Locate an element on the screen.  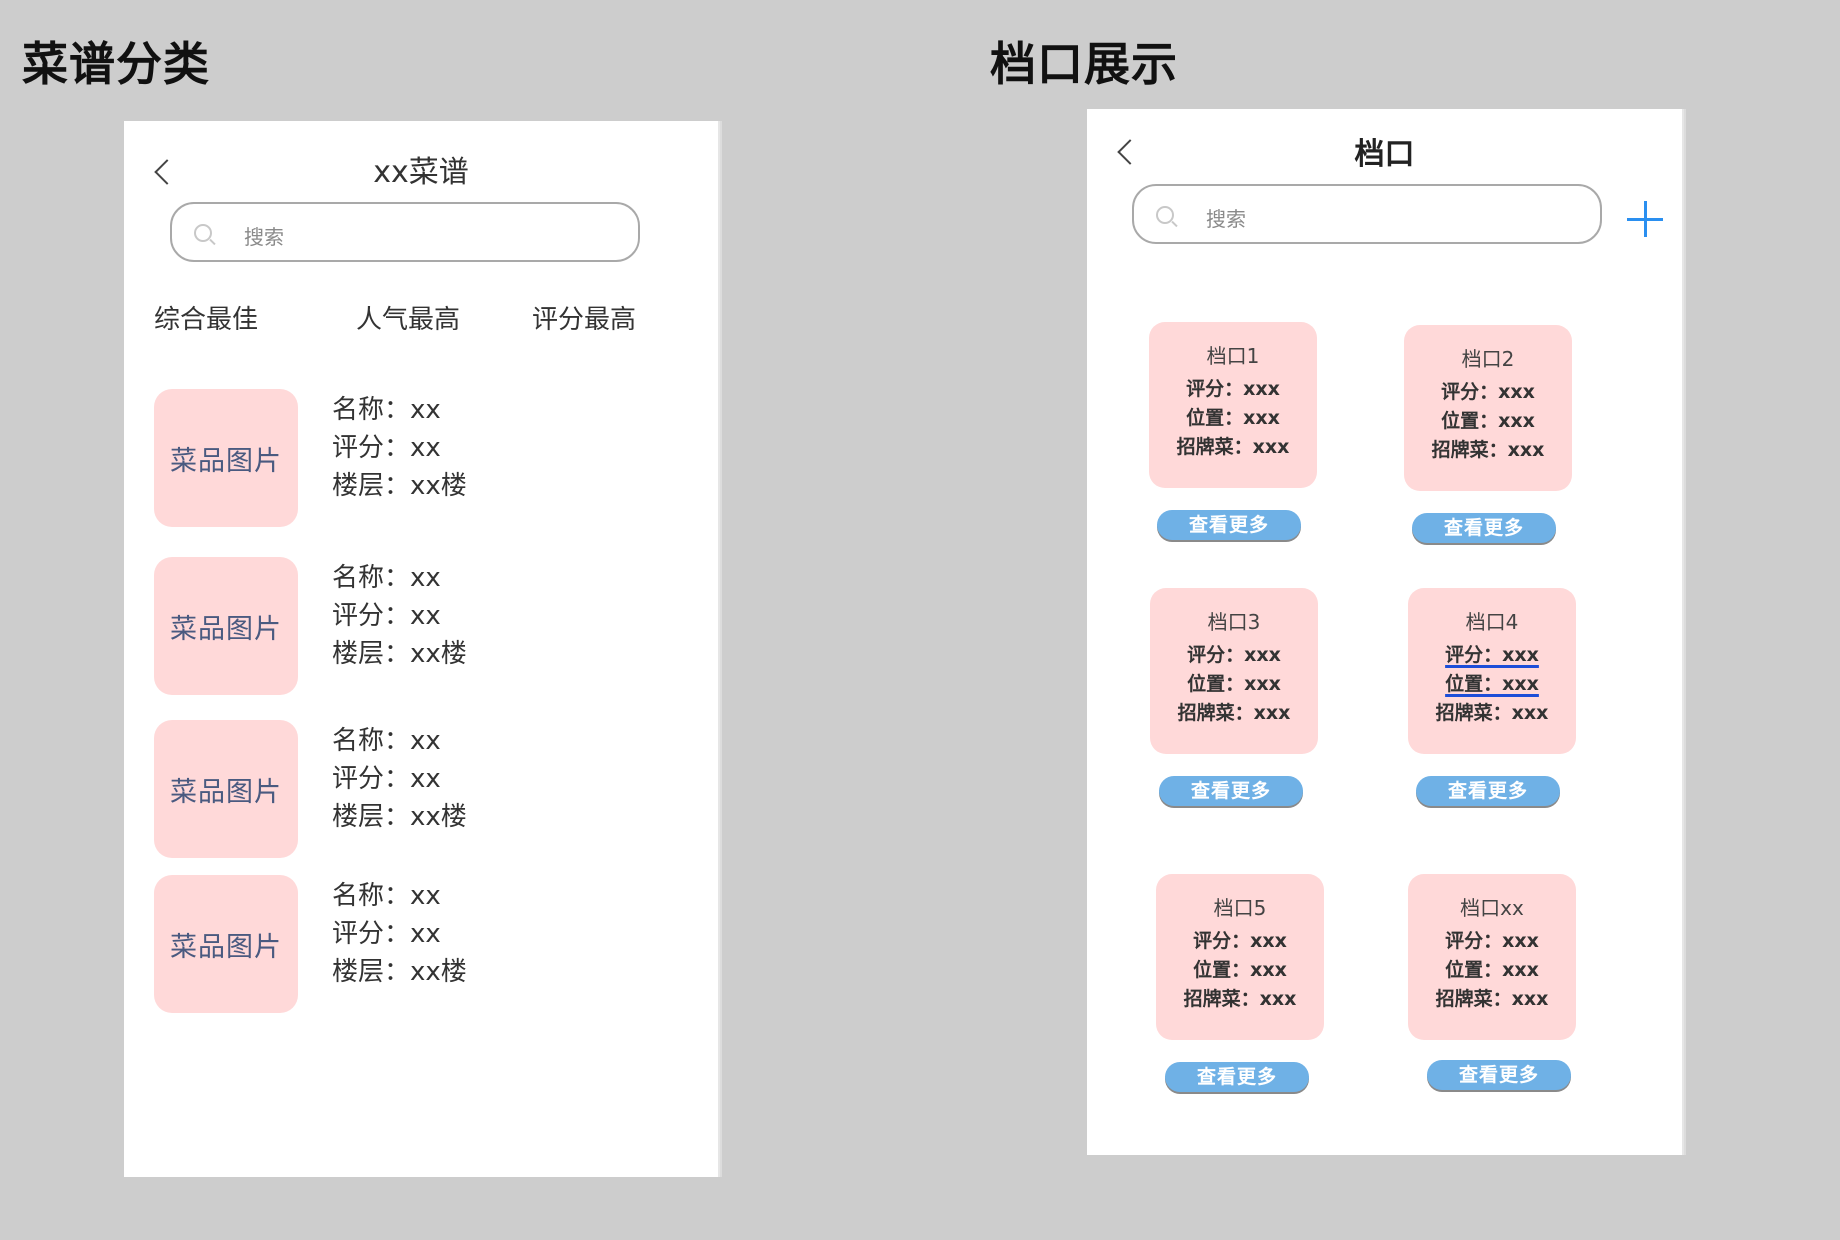
stall-card: 档口2 评分：xxx 位置：xxx 招牌菜：xxx is located at coordinates (1488, 408).